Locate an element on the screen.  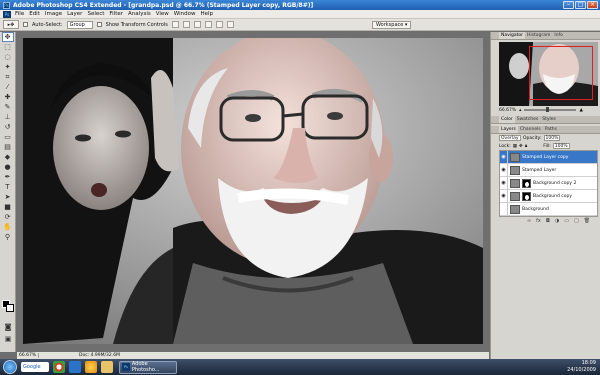
3d-rotate-tool-icon: ⟳ is located at coordinates (8, 217).